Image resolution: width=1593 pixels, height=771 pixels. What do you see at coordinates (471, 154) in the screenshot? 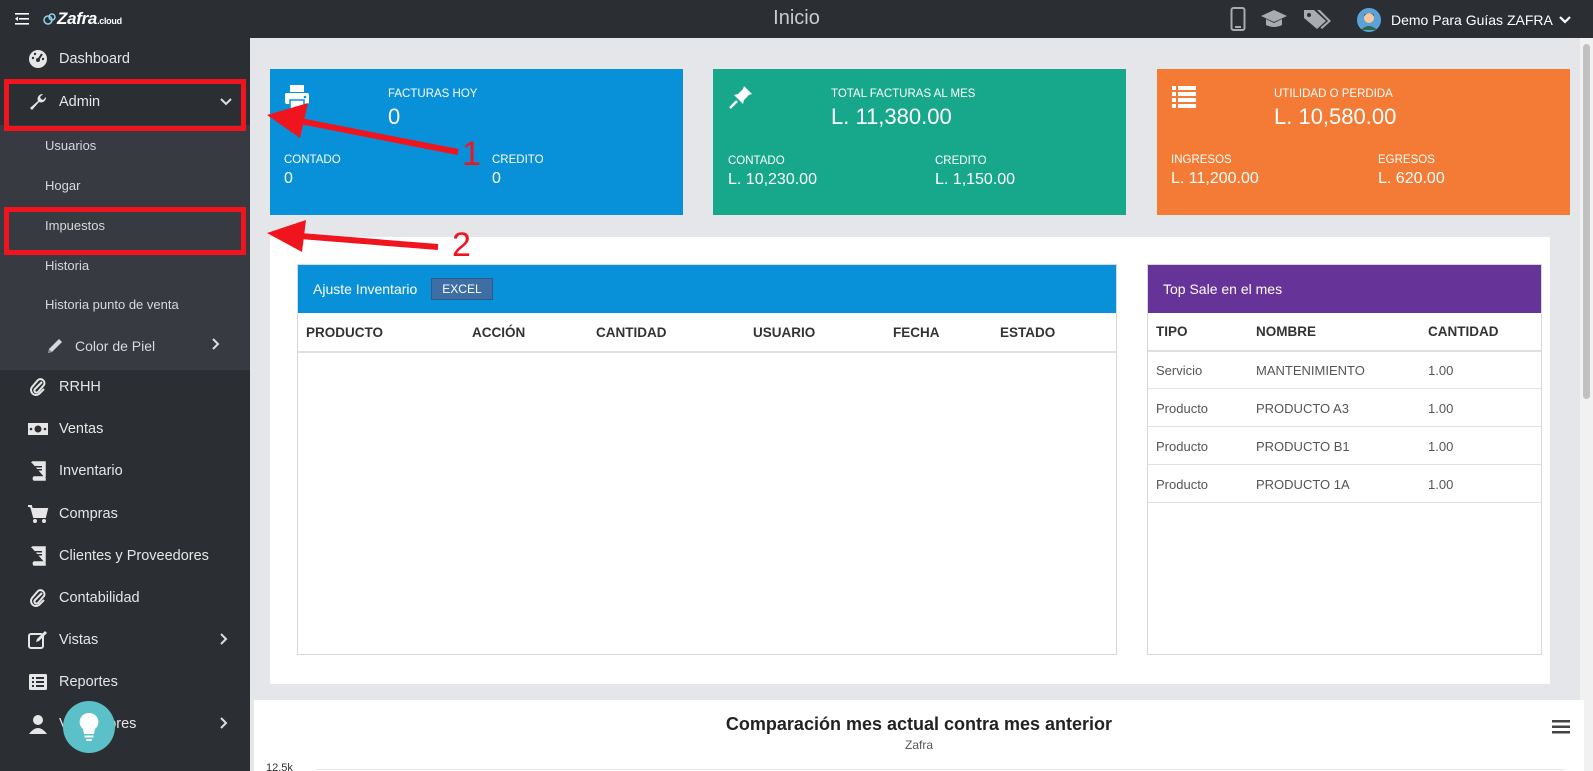
I see `annotation-number-1: 1` at bounding box center [471, 154].